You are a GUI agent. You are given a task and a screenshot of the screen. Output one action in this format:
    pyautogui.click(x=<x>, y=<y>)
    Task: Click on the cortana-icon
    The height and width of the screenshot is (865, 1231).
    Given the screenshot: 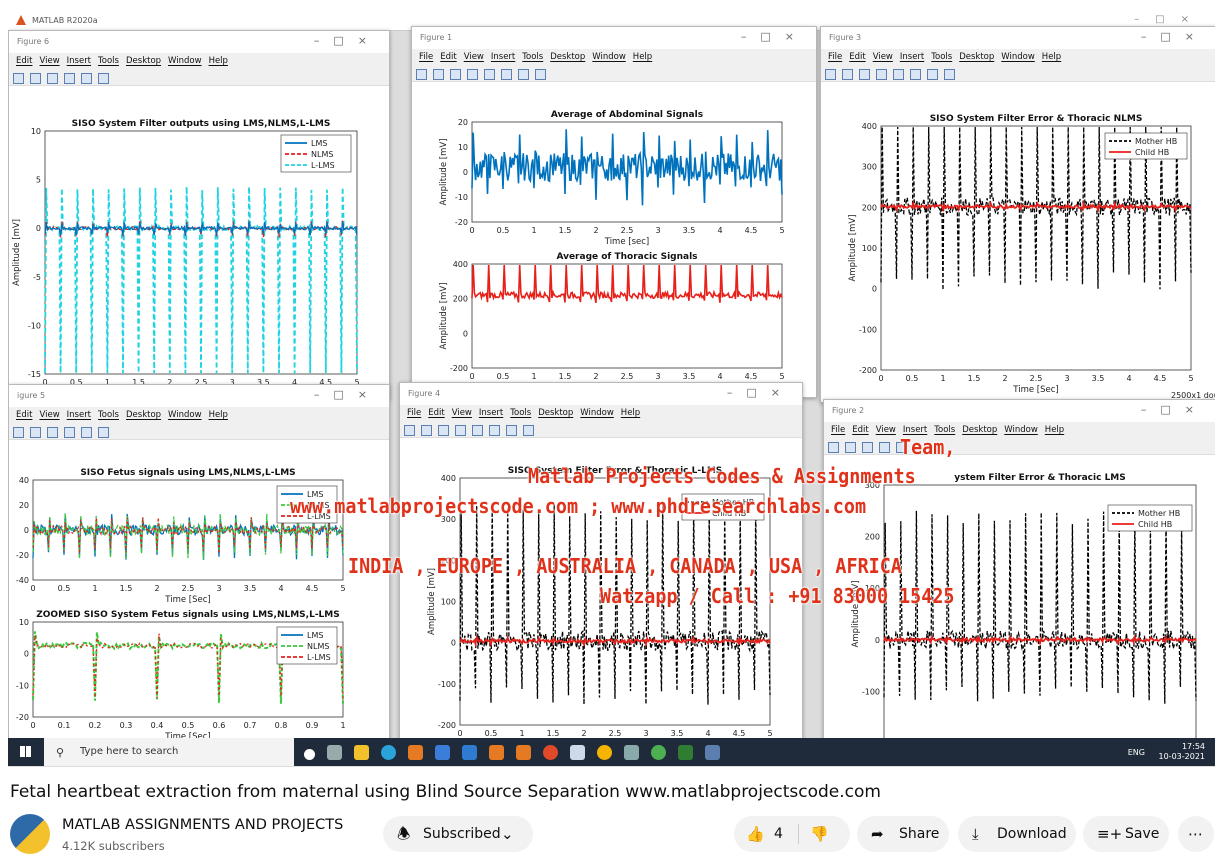 What is the action you would take?
    pyautogui.click(x=309, y=754)
    